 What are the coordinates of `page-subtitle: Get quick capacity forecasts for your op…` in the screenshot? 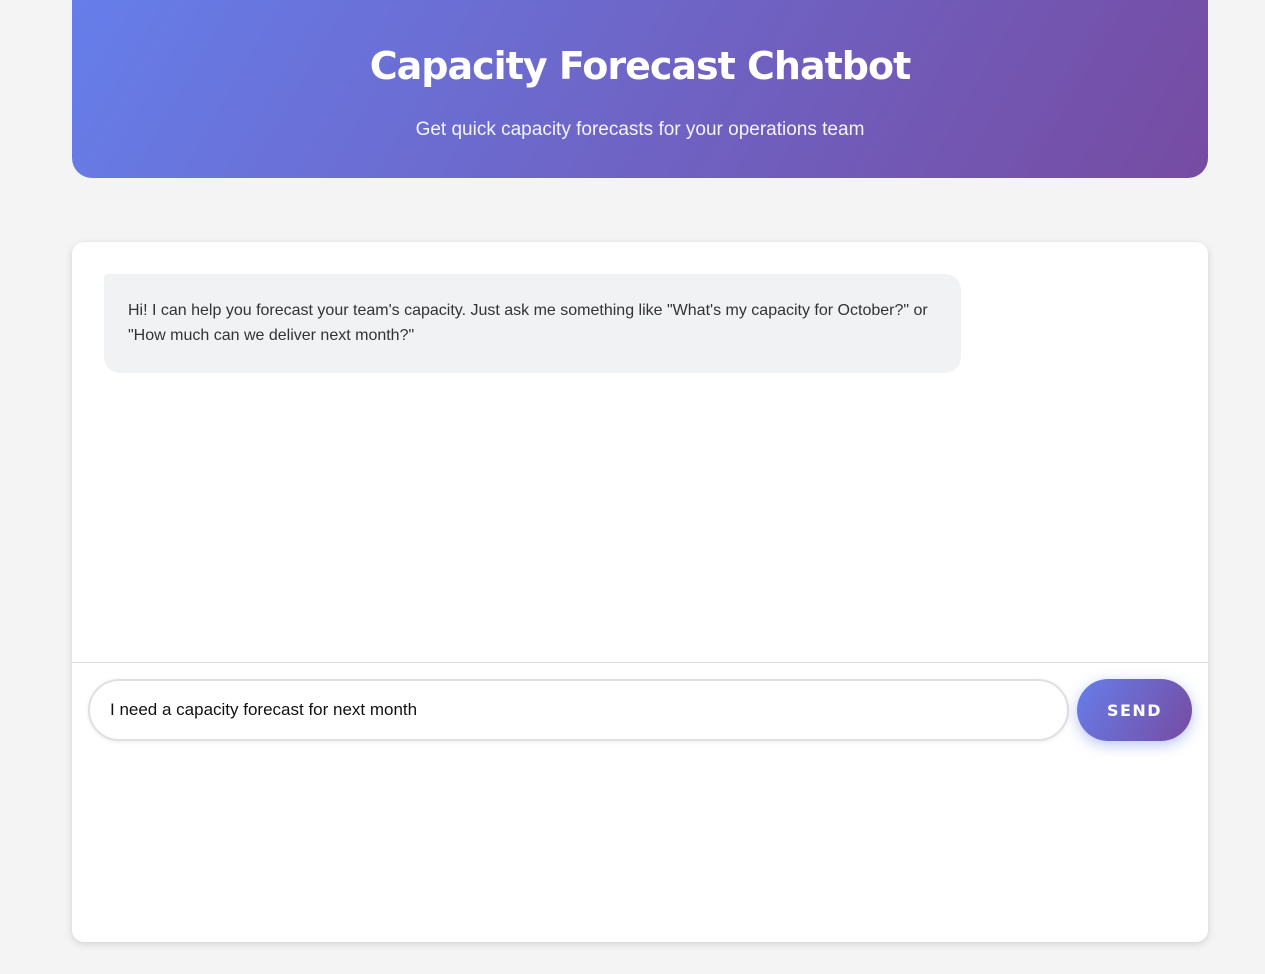 It's located at (640, 129).